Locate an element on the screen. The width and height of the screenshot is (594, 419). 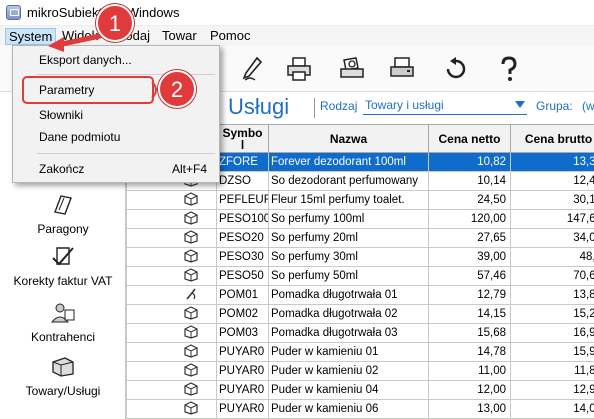
printer-settings-icon is located at coordinates (402, 69).